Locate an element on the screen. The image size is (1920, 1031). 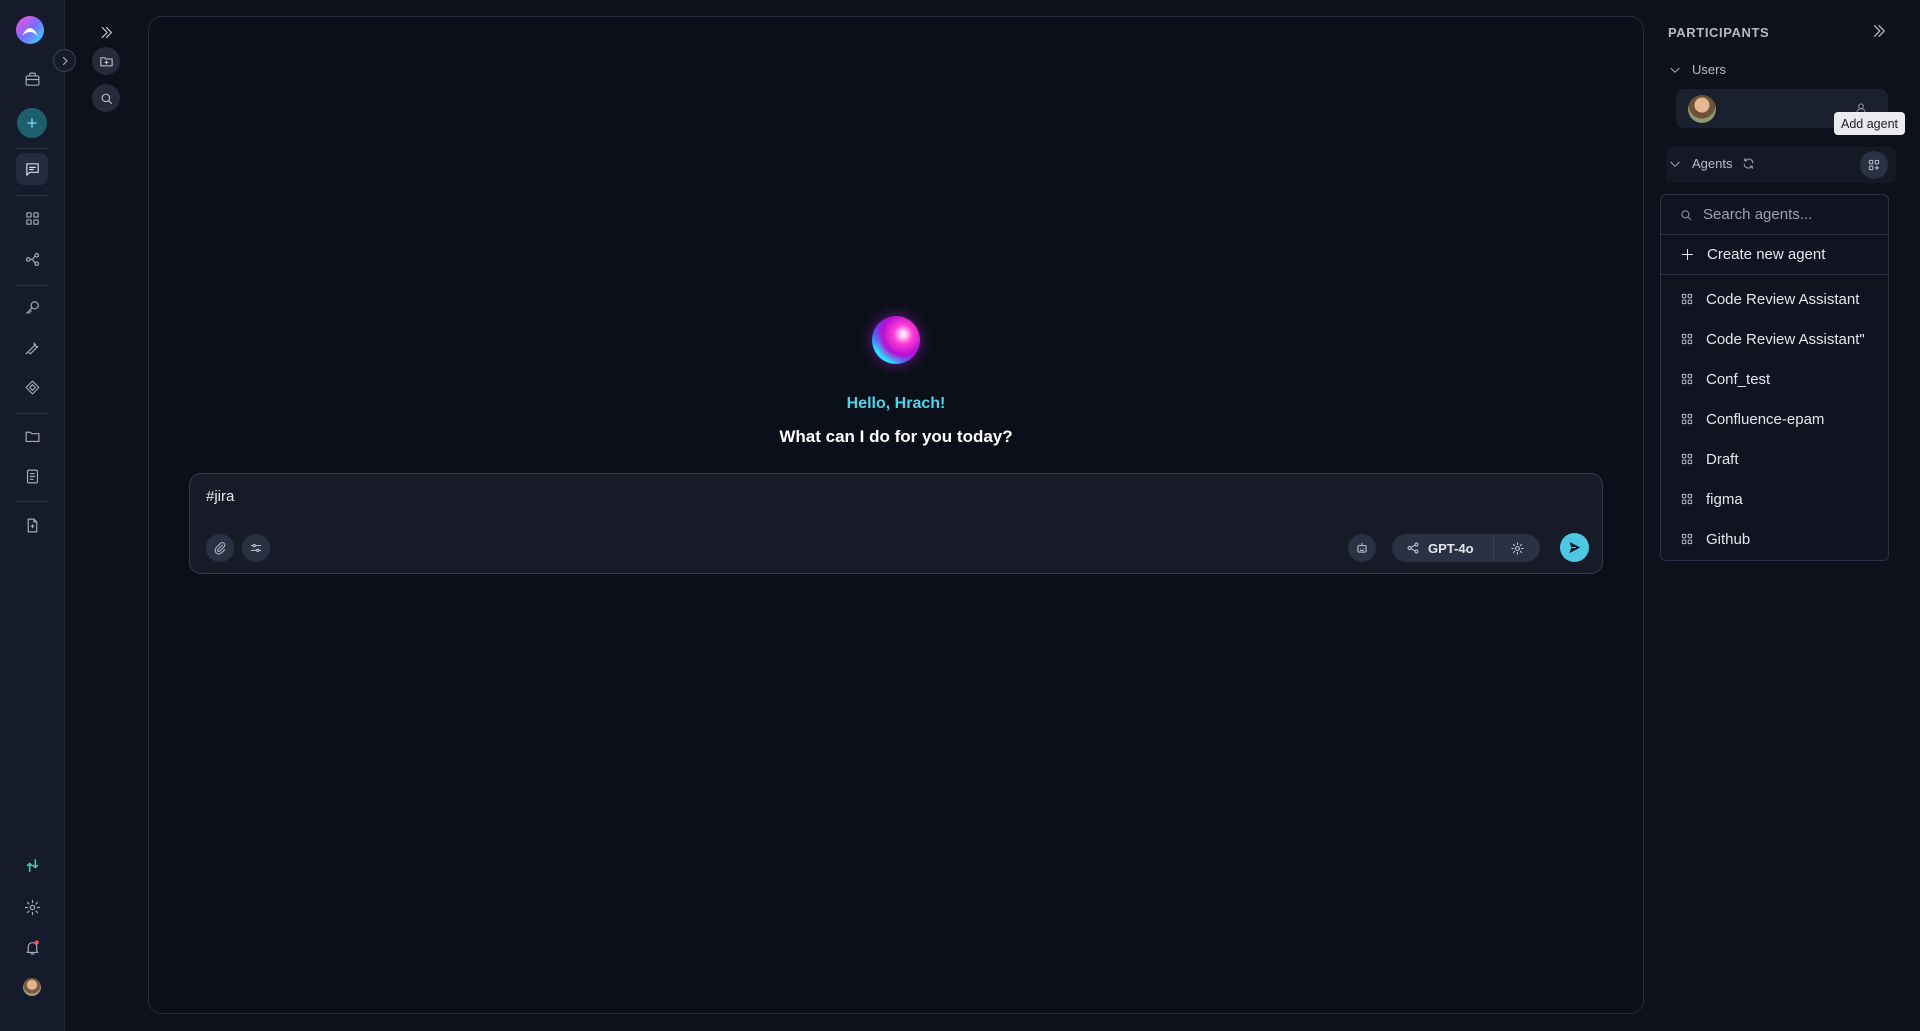
left-rail is located at coordinates (32, 515).